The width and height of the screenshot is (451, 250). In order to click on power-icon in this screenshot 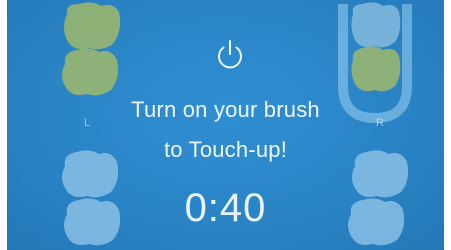, I will do `click(230, 54)`.